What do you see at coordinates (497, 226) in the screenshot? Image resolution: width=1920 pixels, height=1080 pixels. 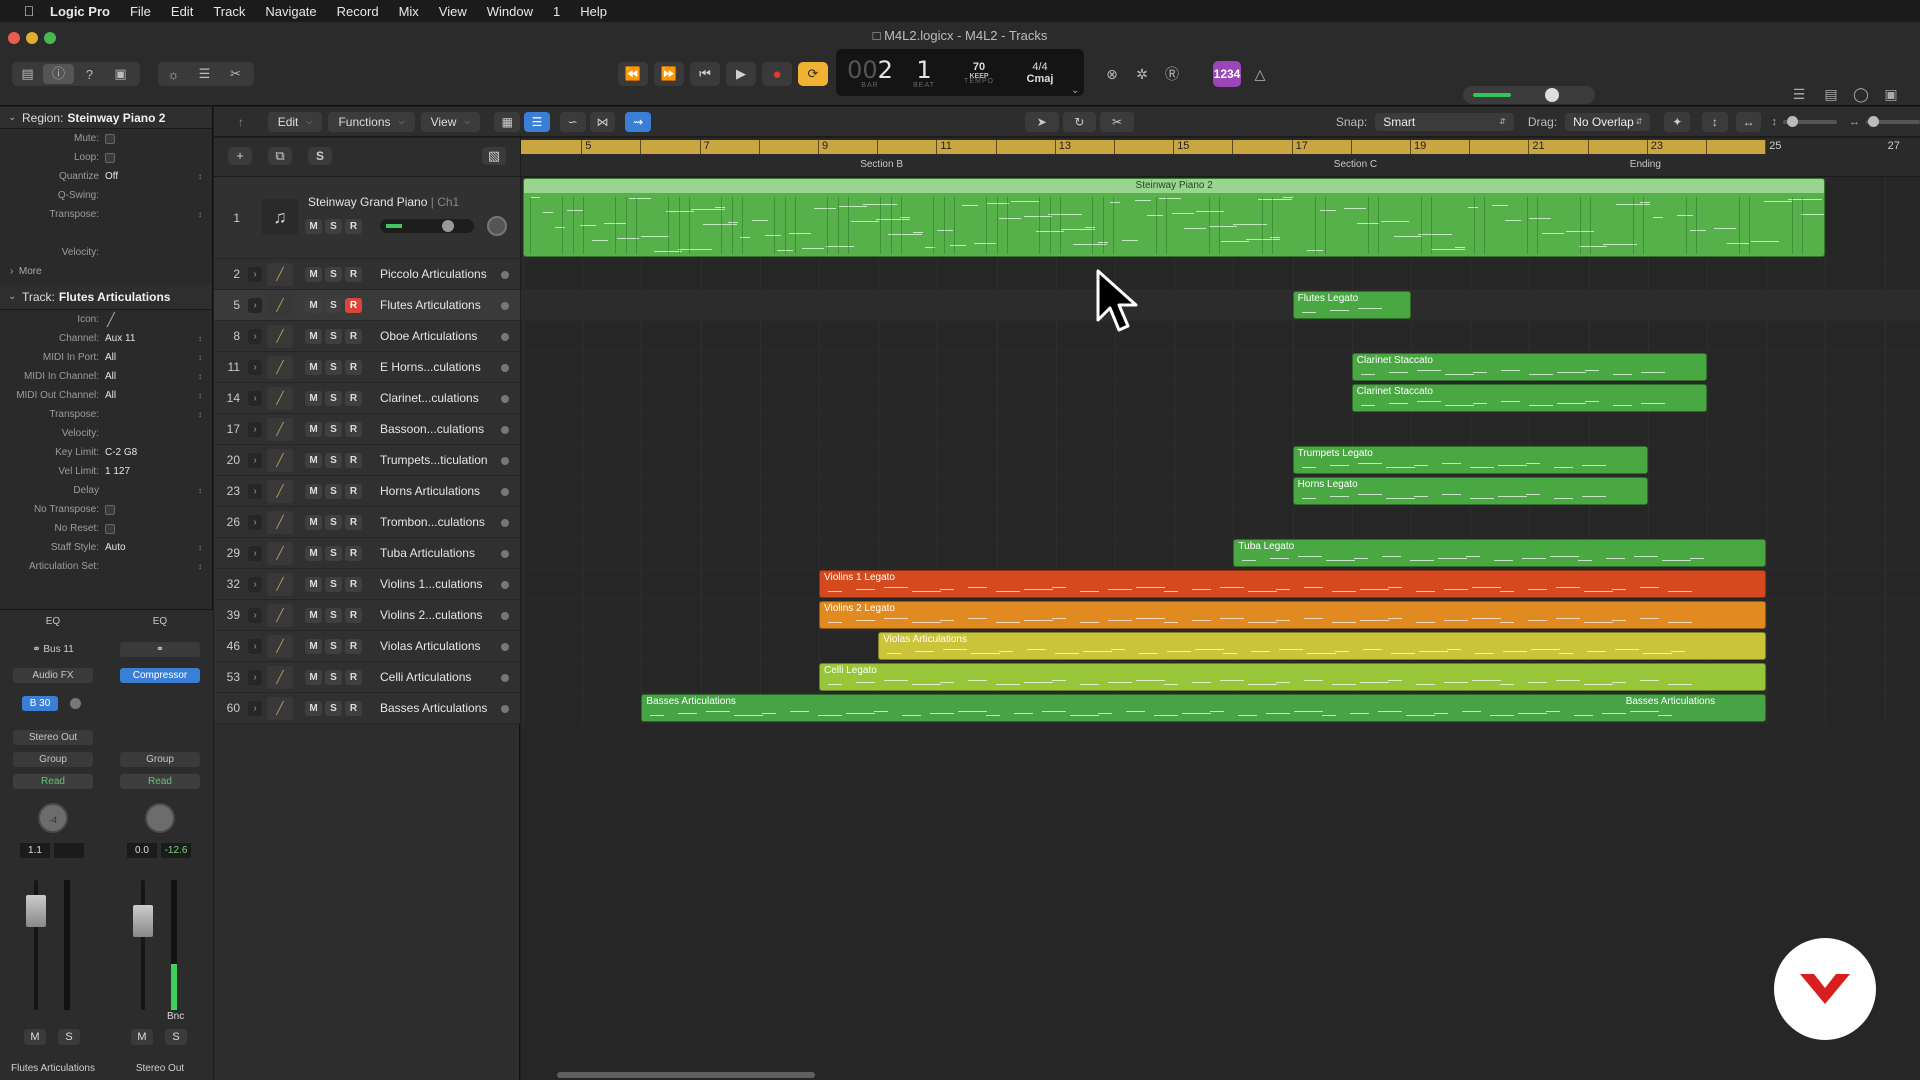 I see `track-pan-knob` at bounding box center [497, 226].